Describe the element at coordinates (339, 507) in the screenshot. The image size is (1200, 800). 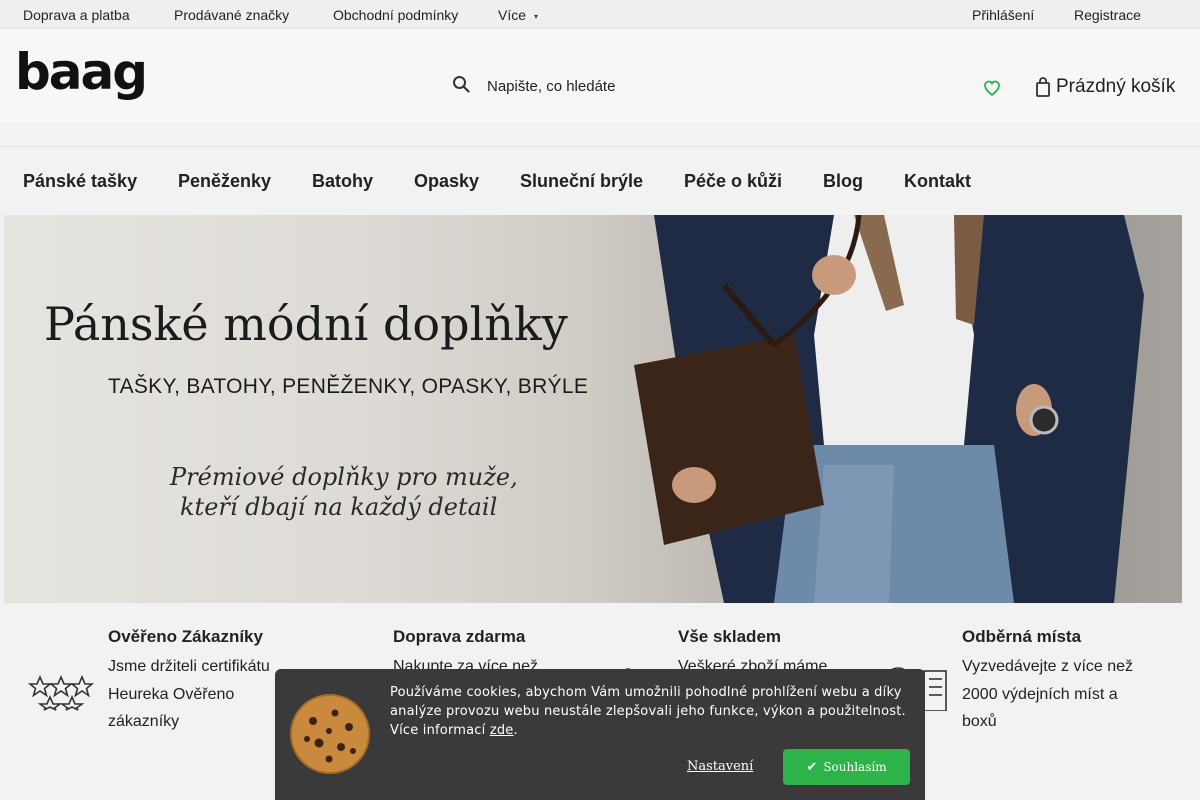
I see `banner-tagline-line2: kteří dbají na každý detail` at that location.